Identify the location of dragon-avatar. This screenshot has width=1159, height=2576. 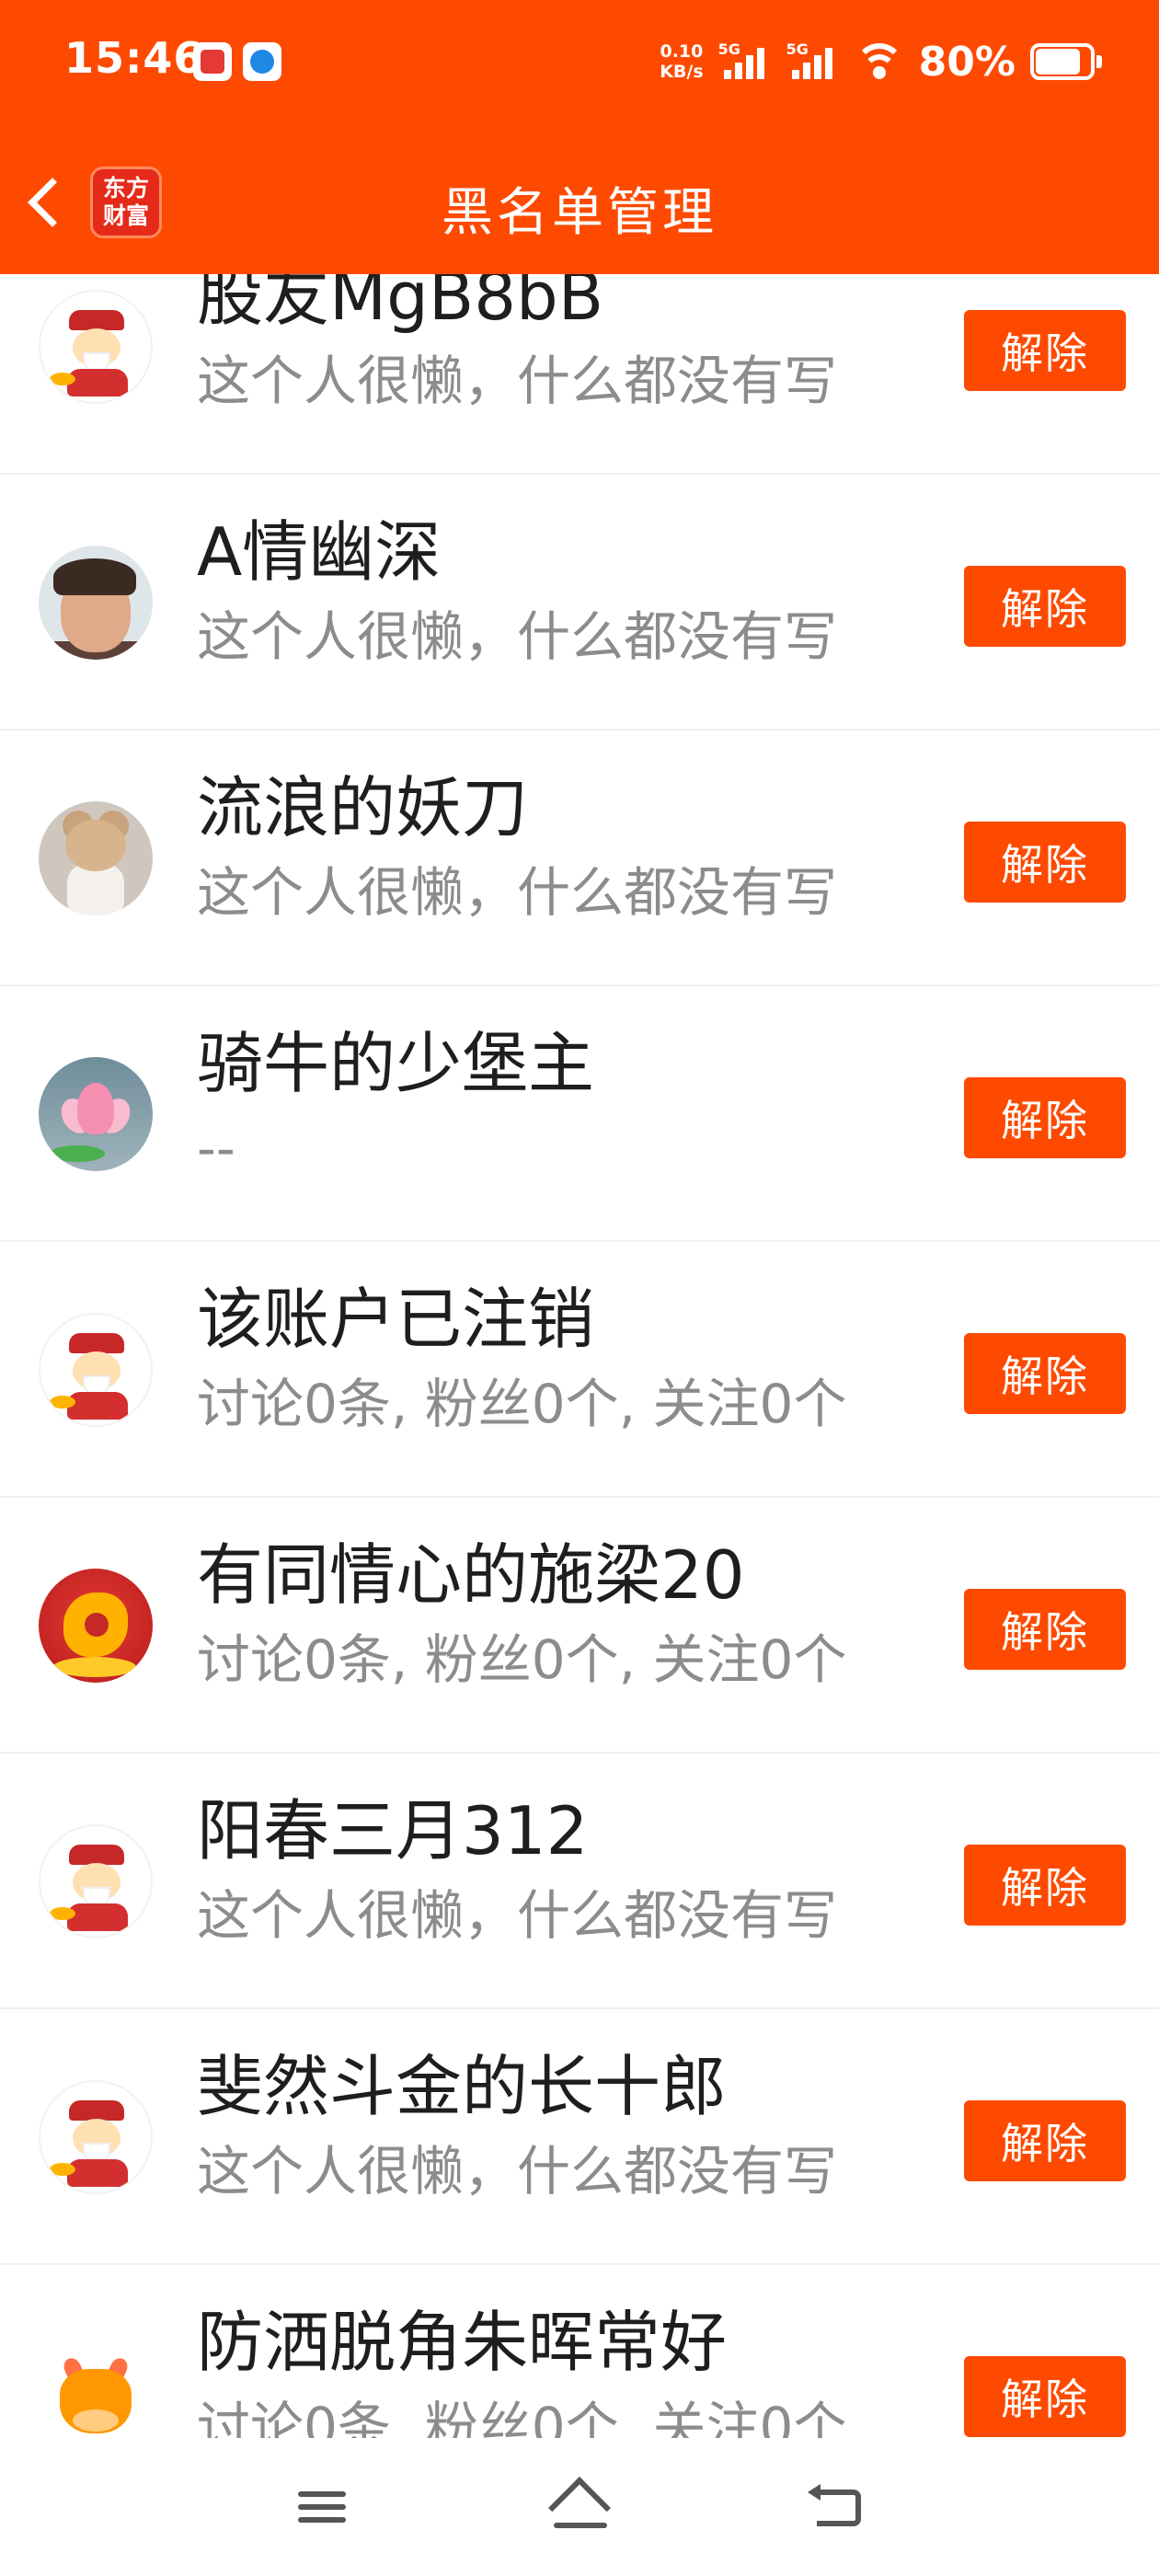
(96, 1626).